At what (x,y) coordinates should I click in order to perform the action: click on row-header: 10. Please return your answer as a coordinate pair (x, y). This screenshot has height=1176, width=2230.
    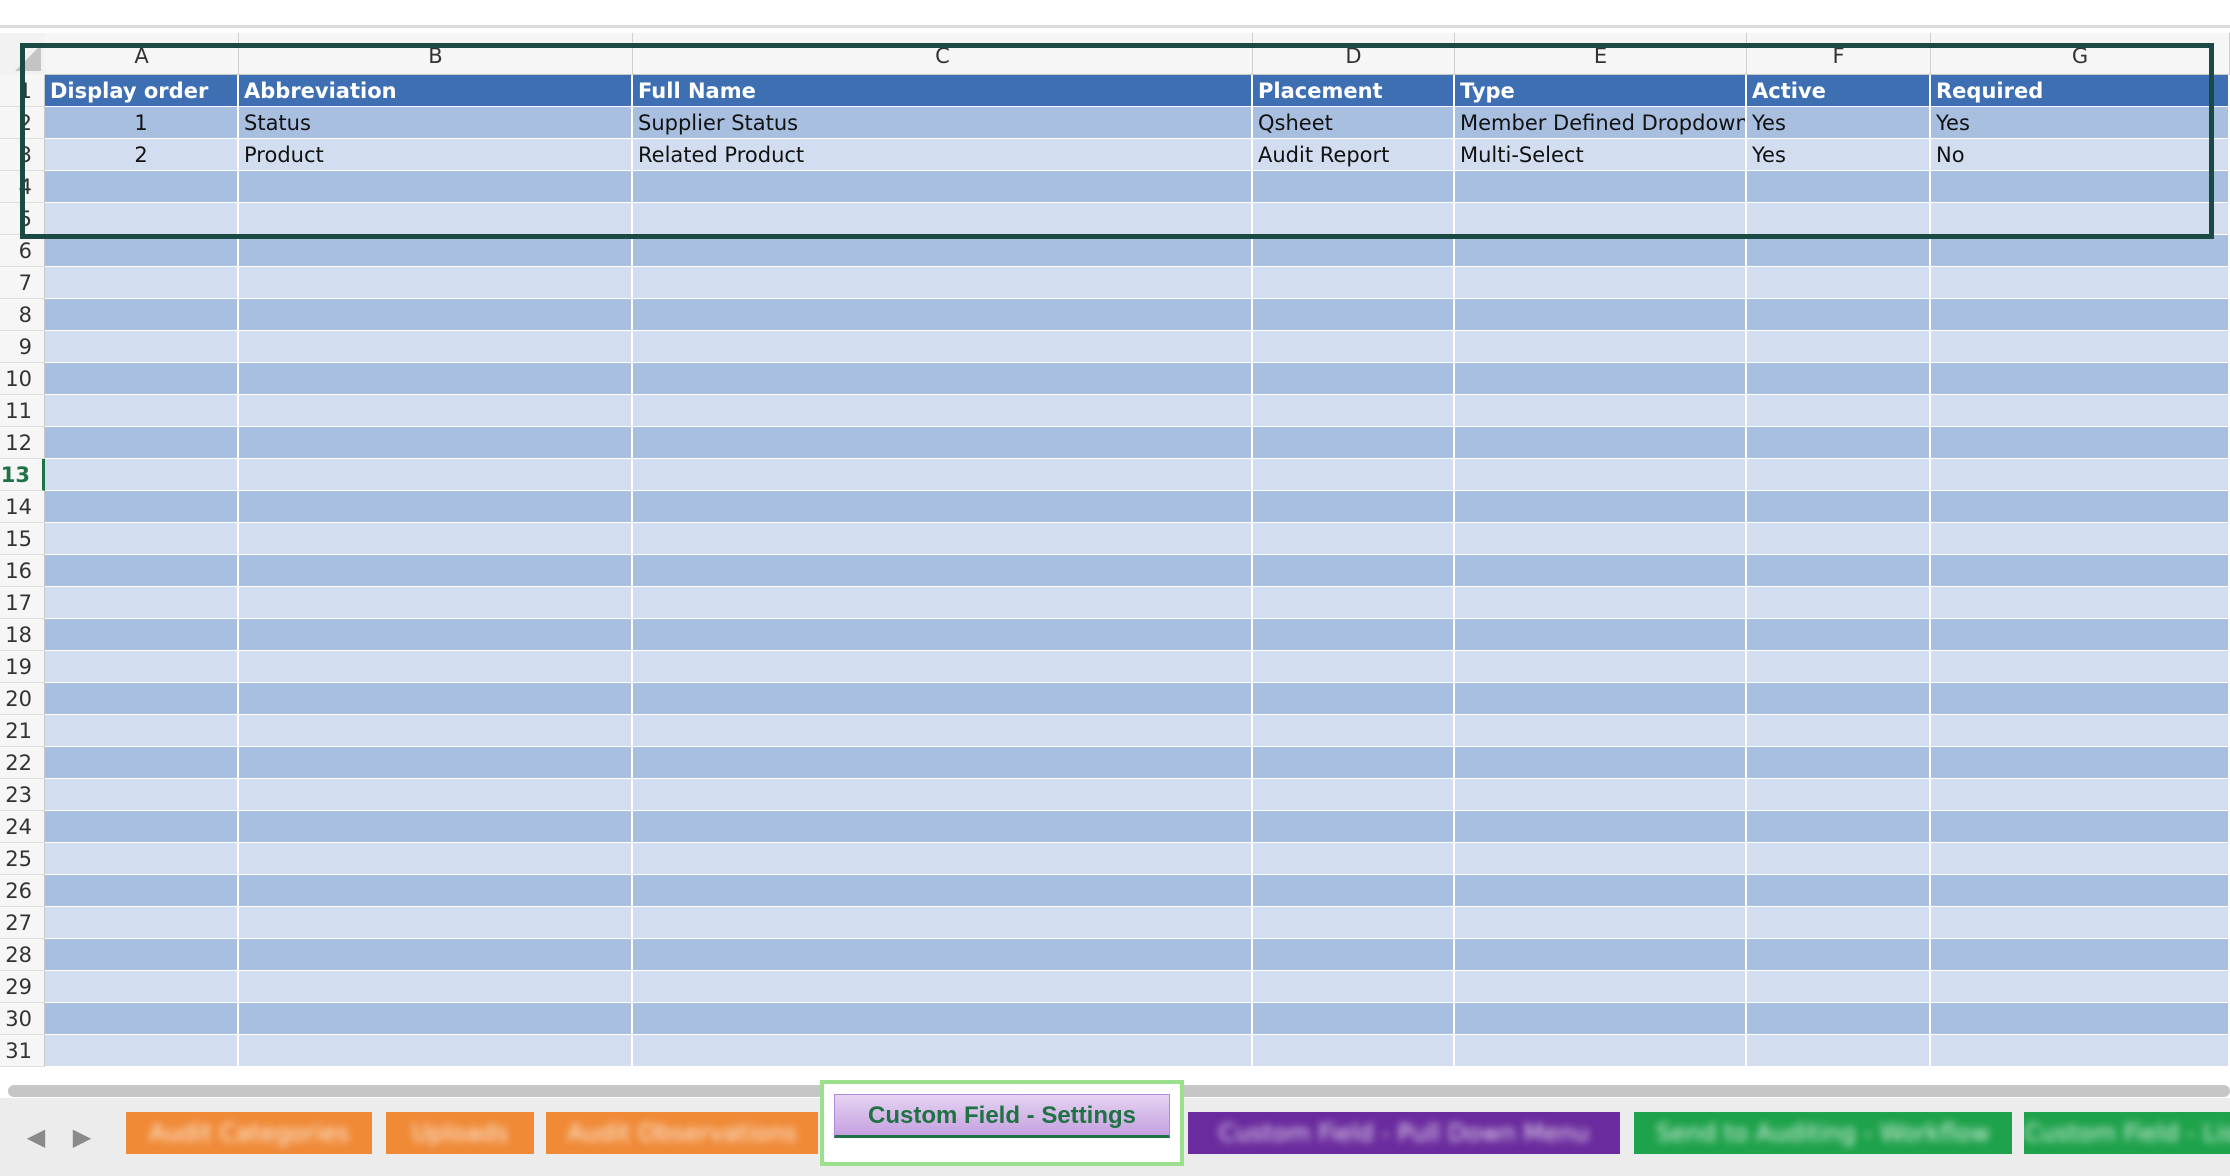
    Looking at the image, I should click on (22, 379).